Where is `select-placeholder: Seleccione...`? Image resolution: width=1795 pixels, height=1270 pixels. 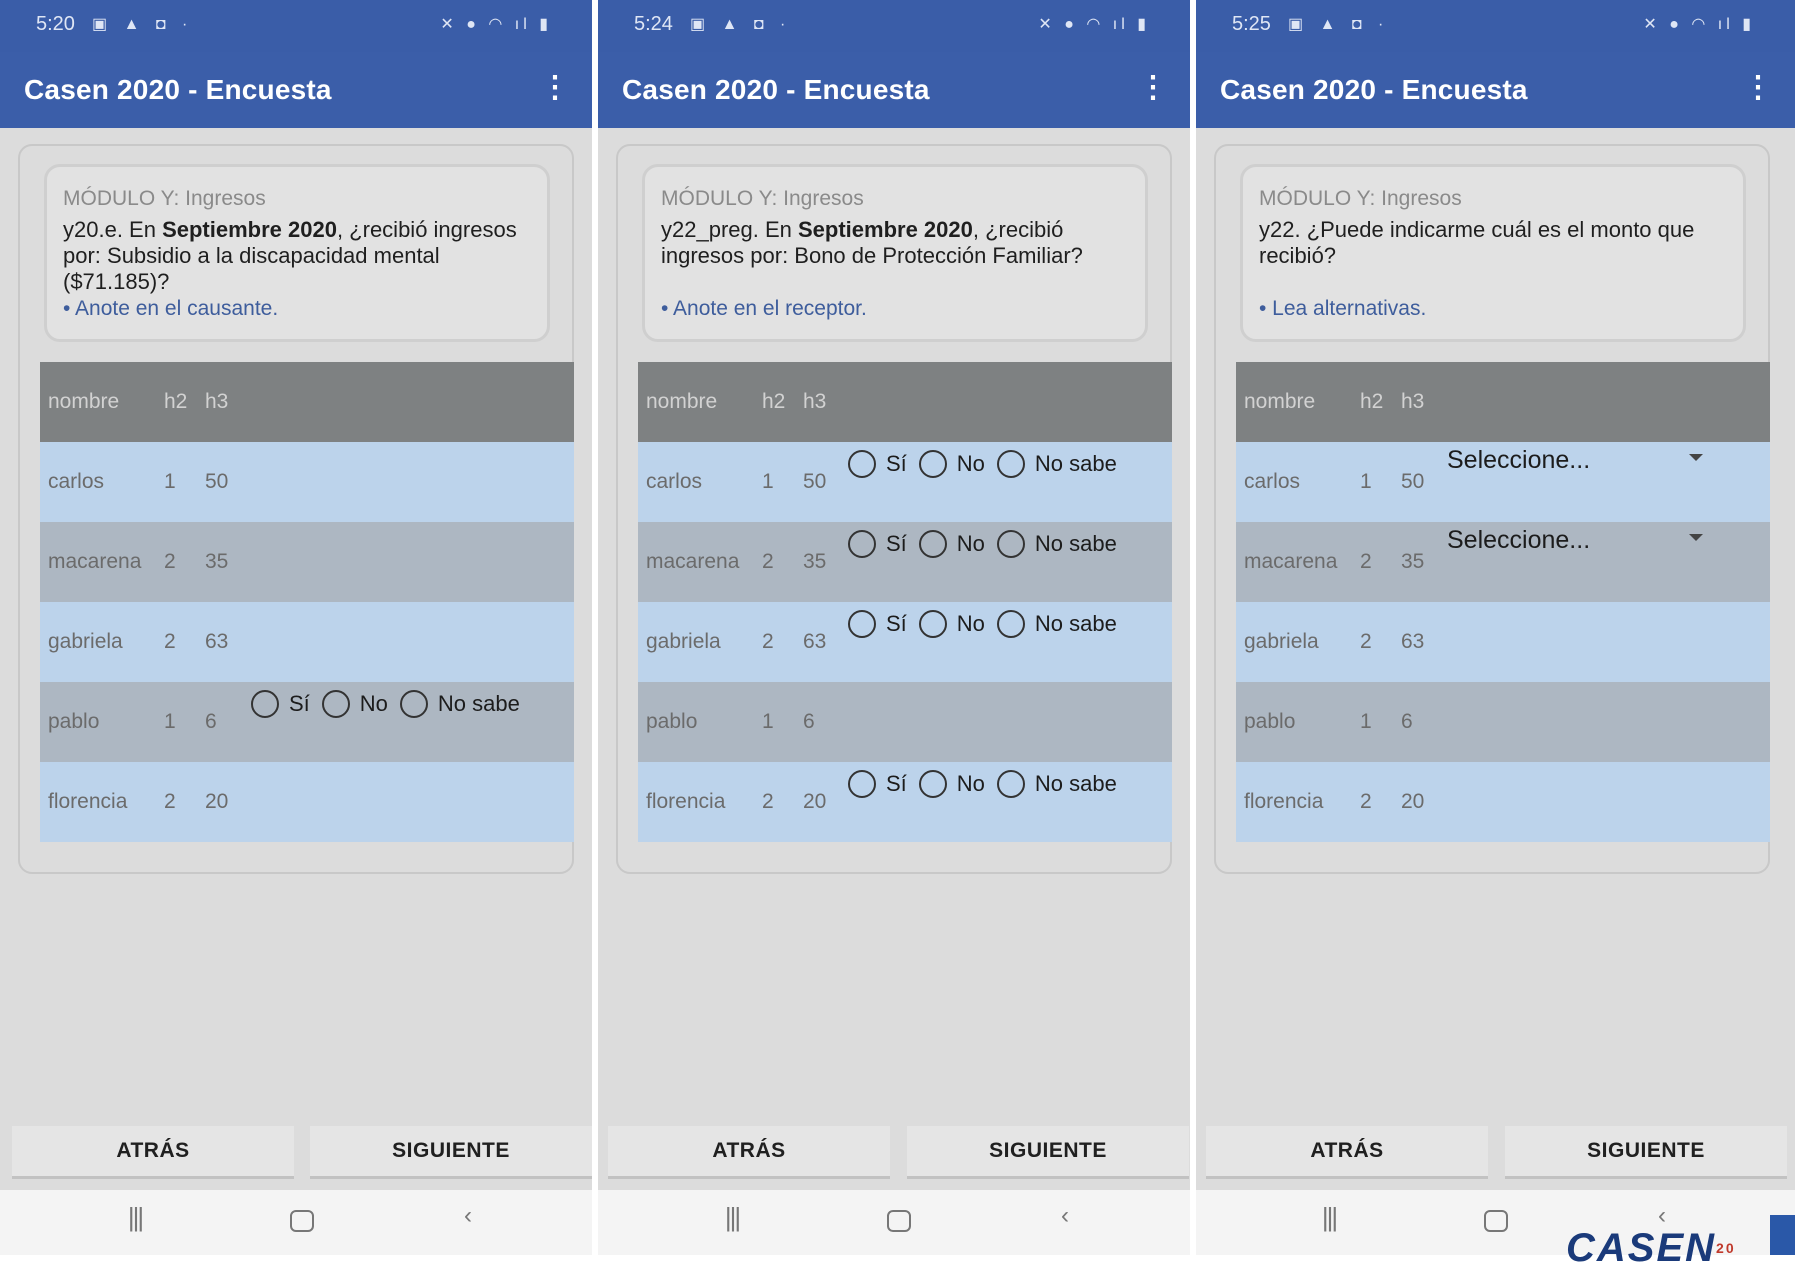
select-placeholder: Seleccione... is located at coordinates (1519, 460).